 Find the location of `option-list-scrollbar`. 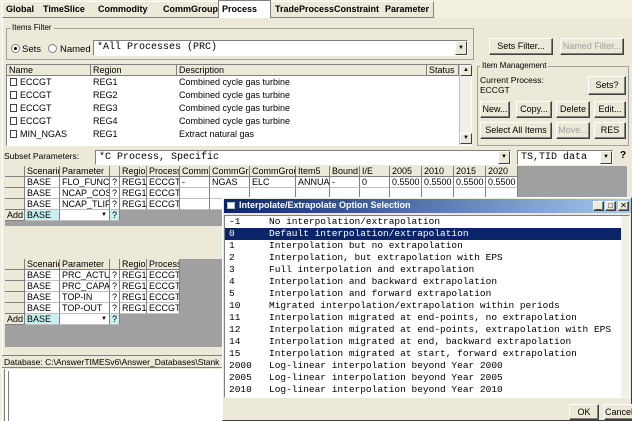

option-list-scrollbar is located at coordinates (625, 306).